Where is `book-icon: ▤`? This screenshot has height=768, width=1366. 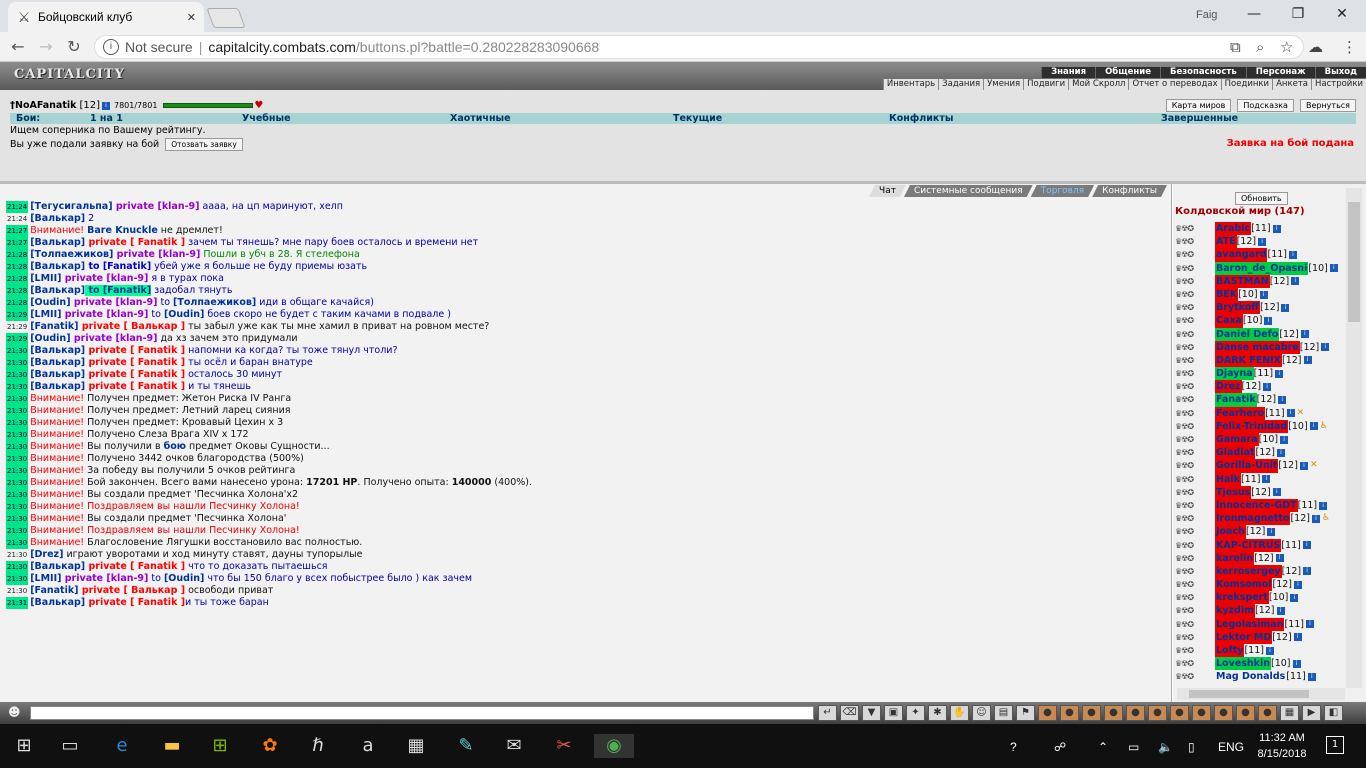 book-icon: ▤ is located at coordinates (1003, 713).